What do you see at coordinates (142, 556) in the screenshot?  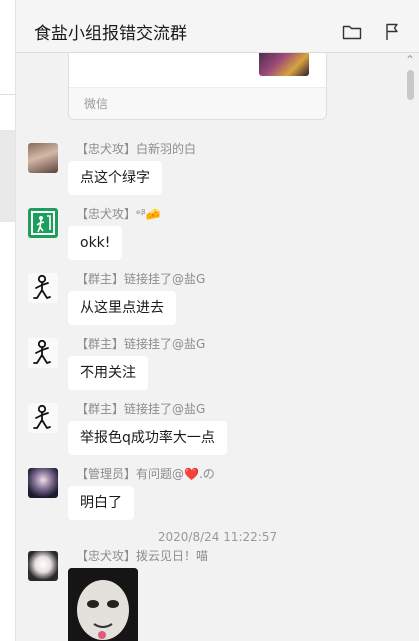 I see `sender-name: 【忠犬攻】拨云见日！喵` at bounding box center [142, 556].